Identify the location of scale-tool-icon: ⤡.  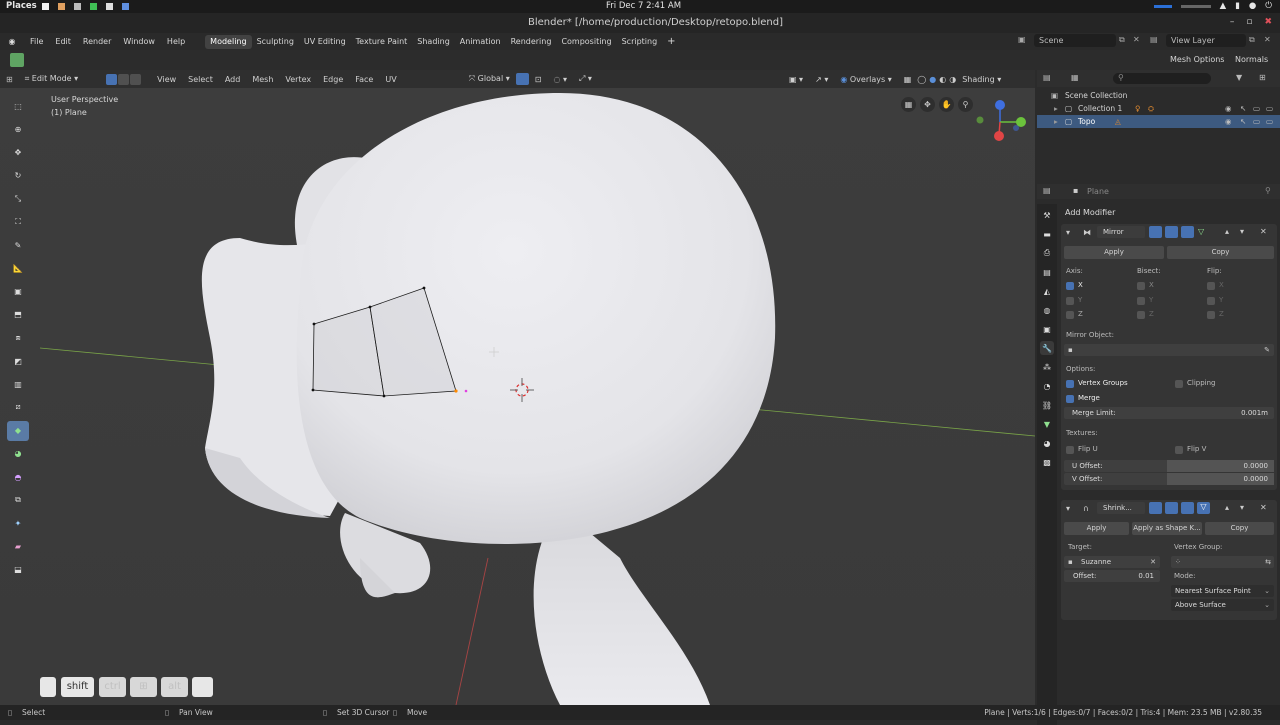
(18, 199).